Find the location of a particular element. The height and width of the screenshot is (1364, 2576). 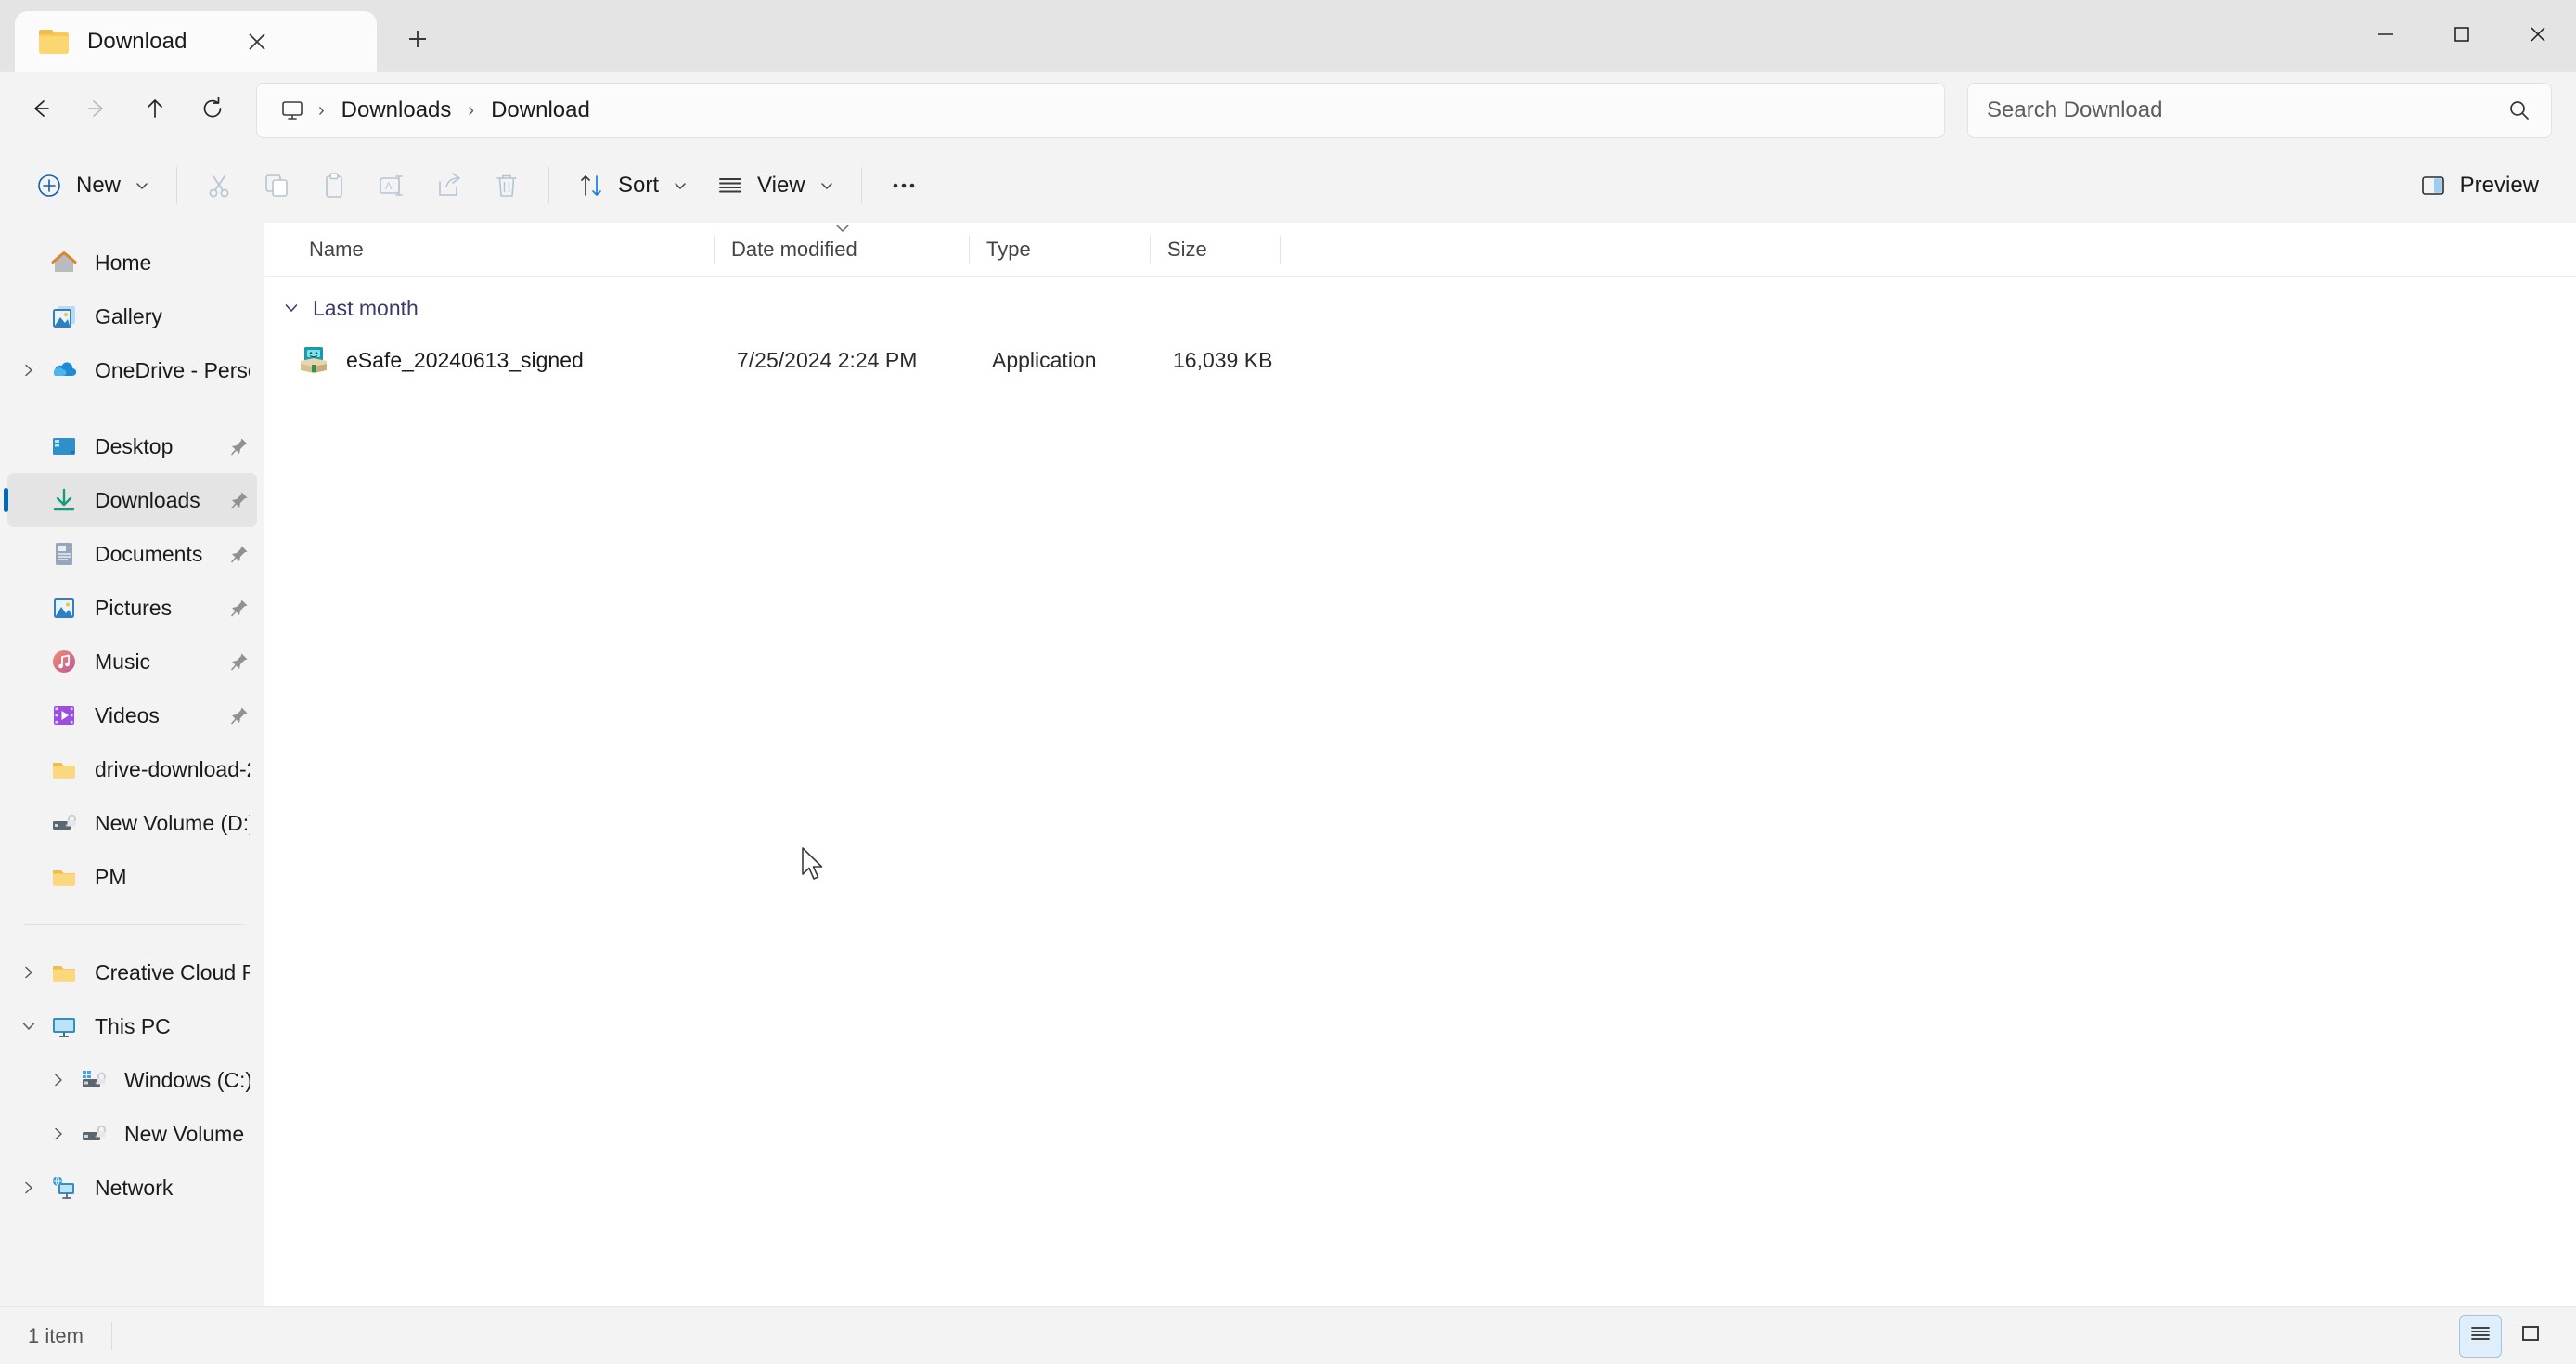

window-controls is located at coordinates (2462, 36).